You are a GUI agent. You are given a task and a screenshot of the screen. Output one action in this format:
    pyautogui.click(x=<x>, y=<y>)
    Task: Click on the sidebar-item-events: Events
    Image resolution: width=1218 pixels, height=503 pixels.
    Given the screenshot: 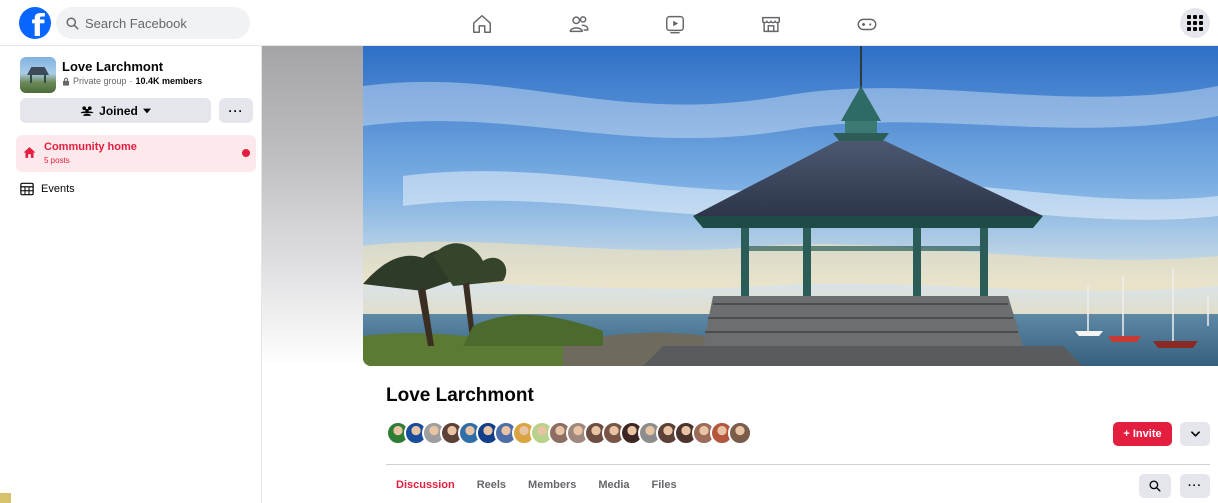 What is the action you would take?
    pyautogui.click(x=47, y=189)
    